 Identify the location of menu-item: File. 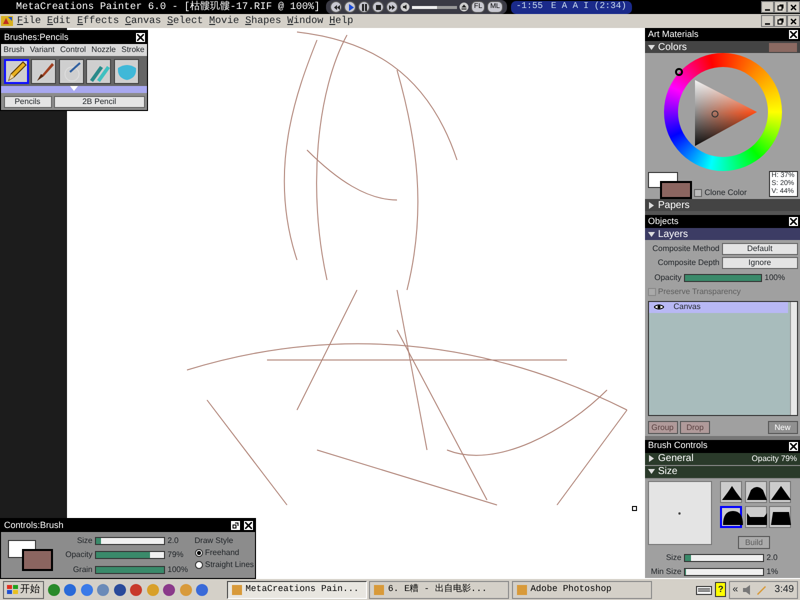
(29, 21).